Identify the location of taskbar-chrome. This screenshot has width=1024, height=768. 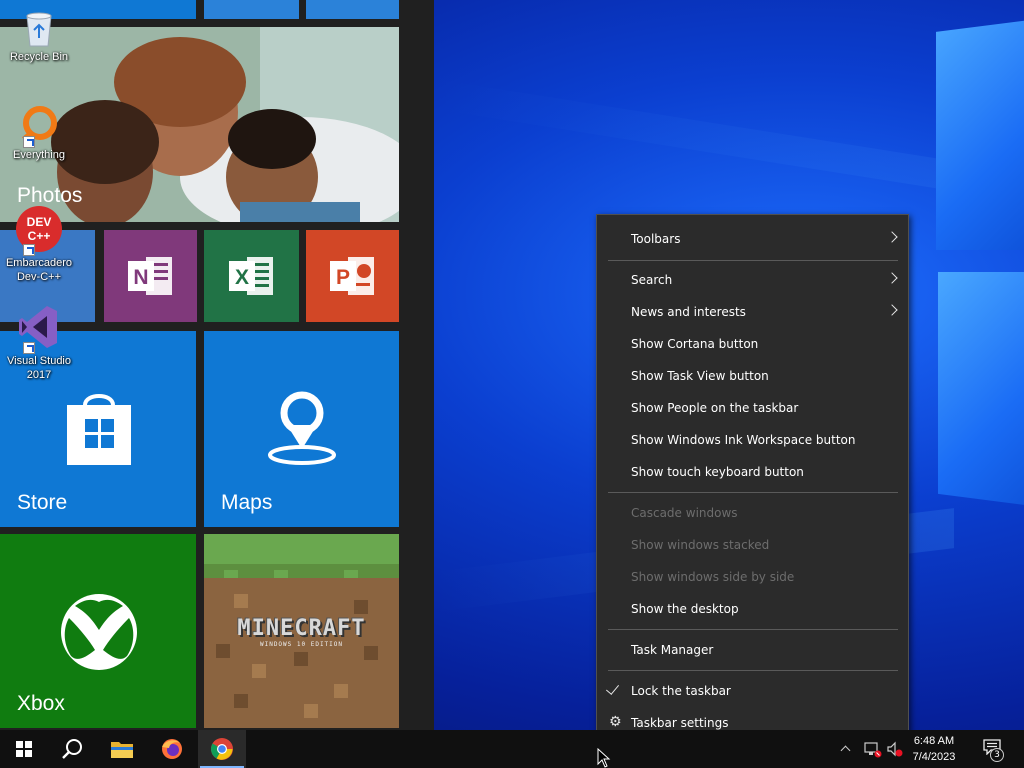
(222, 749).